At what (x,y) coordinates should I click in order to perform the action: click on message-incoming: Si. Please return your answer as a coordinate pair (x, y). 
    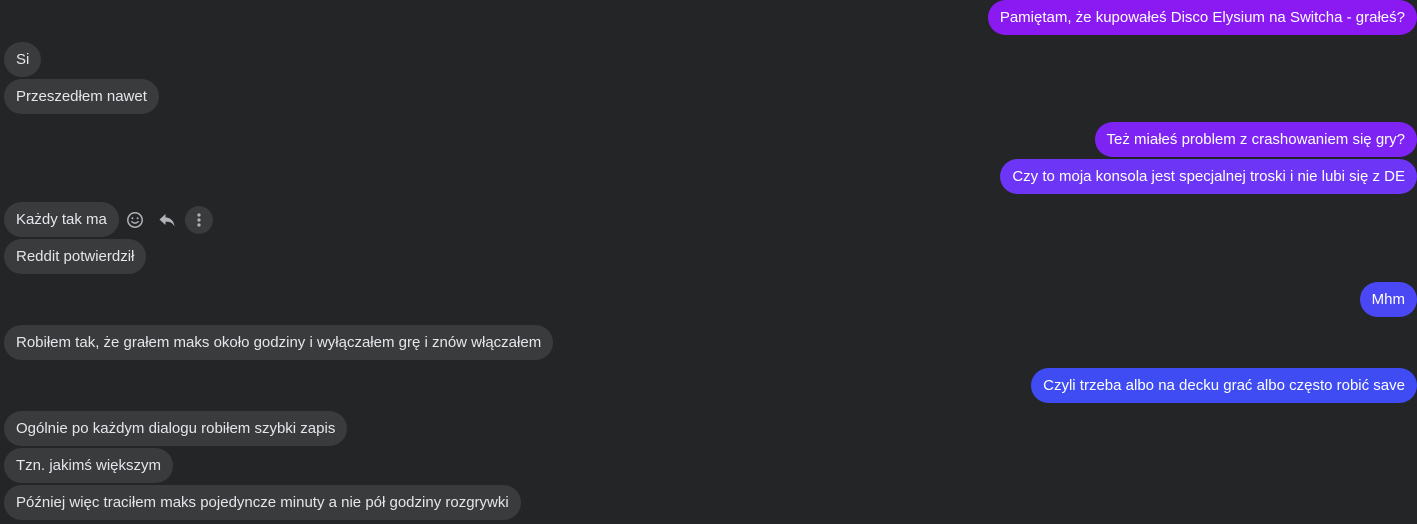
    Looking at the image, I should click on (23, 59).